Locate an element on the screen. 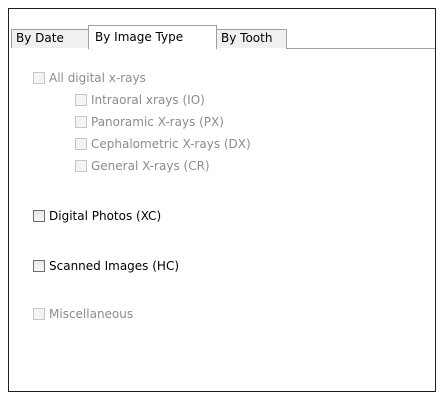 This screenshot has height=396, width=448. checkbox-label: Miscellaneous is located at coordinates (91, 314).